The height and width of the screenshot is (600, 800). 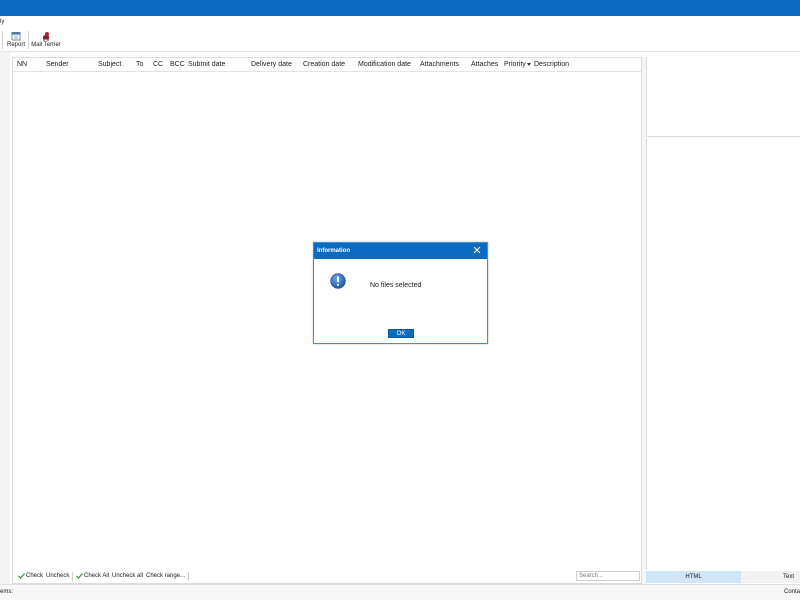 What do you see at coordinates (177, 64) in the screenshot?
I see `column-header: BCC` at bounding box center [177, 64].